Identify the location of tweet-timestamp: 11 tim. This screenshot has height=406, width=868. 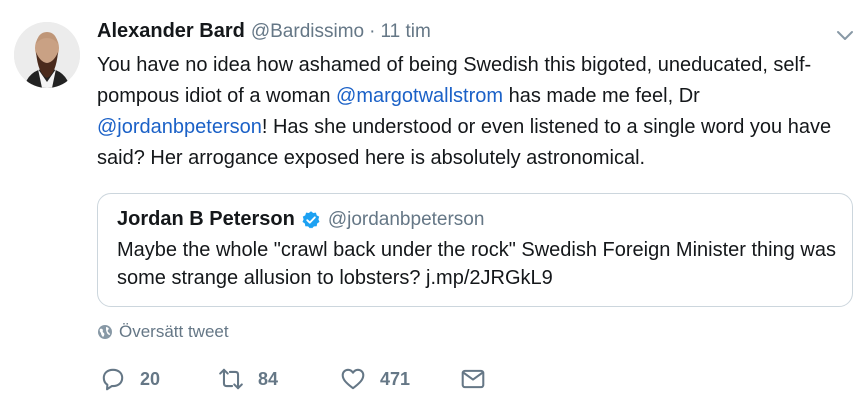
(405, 32).